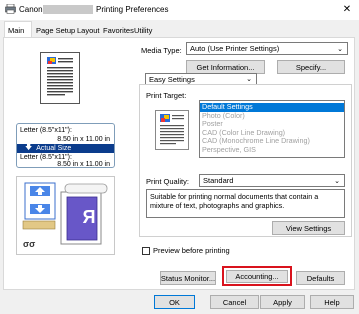 The height and width of the screenshot is (314, 359). Describe the element at coordinates (174, 302) in the screenshot. I see `ok-button: OK` at that location.